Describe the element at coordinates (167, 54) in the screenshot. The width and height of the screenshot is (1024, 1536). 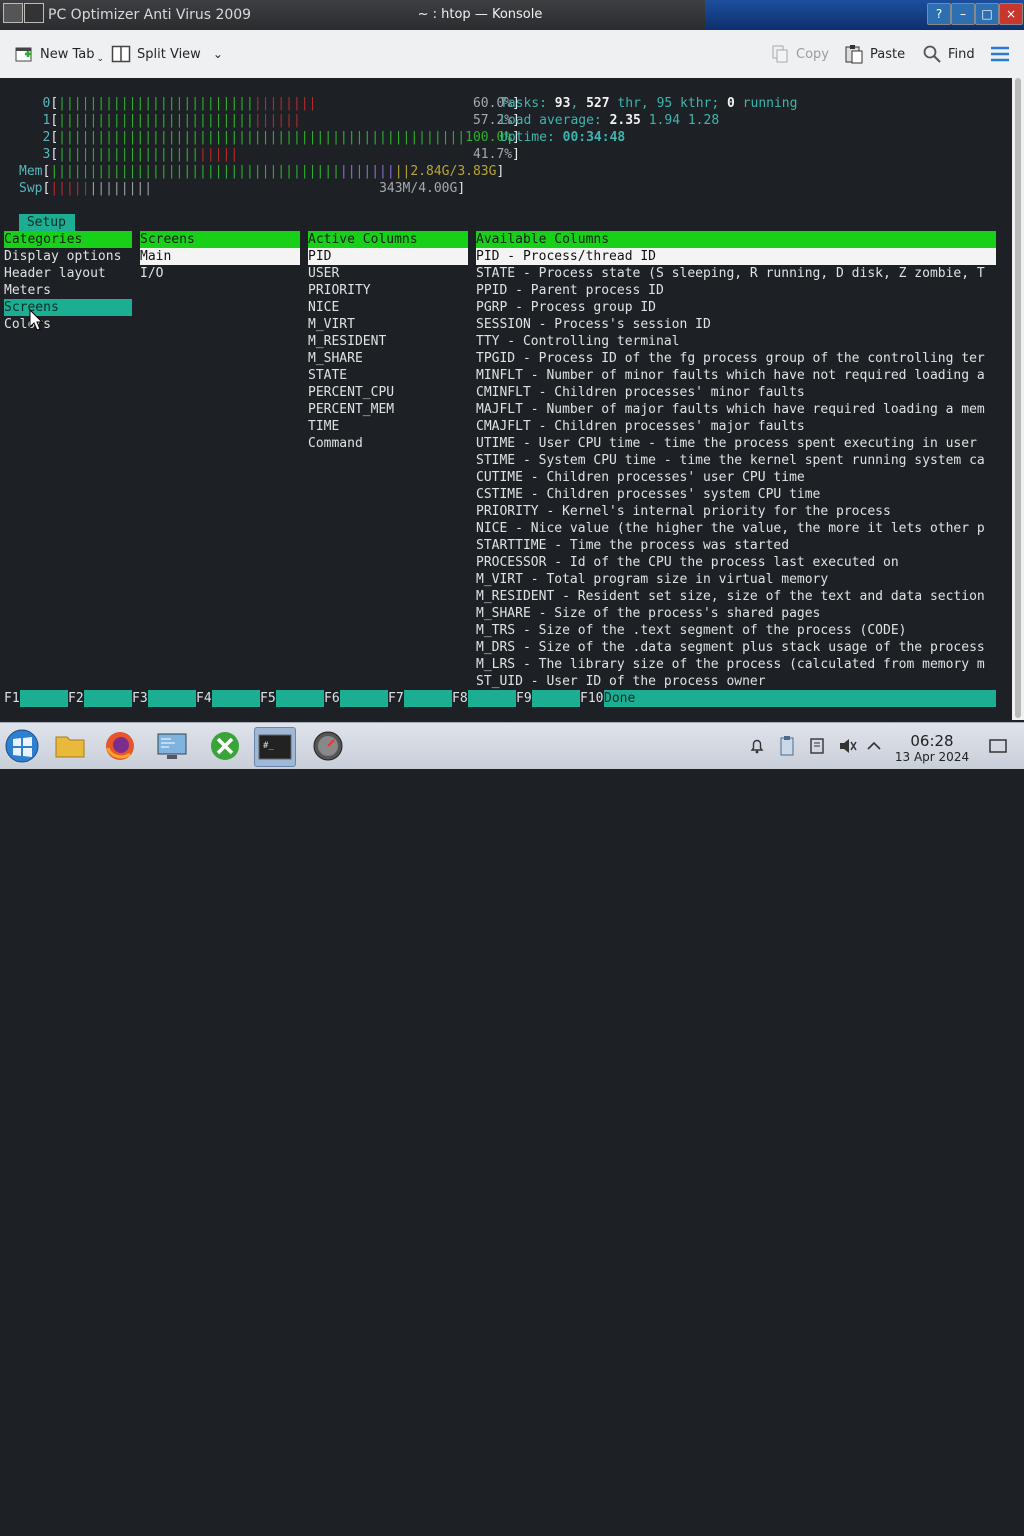
I see `split-view-button: Split View ⌄` at that location.